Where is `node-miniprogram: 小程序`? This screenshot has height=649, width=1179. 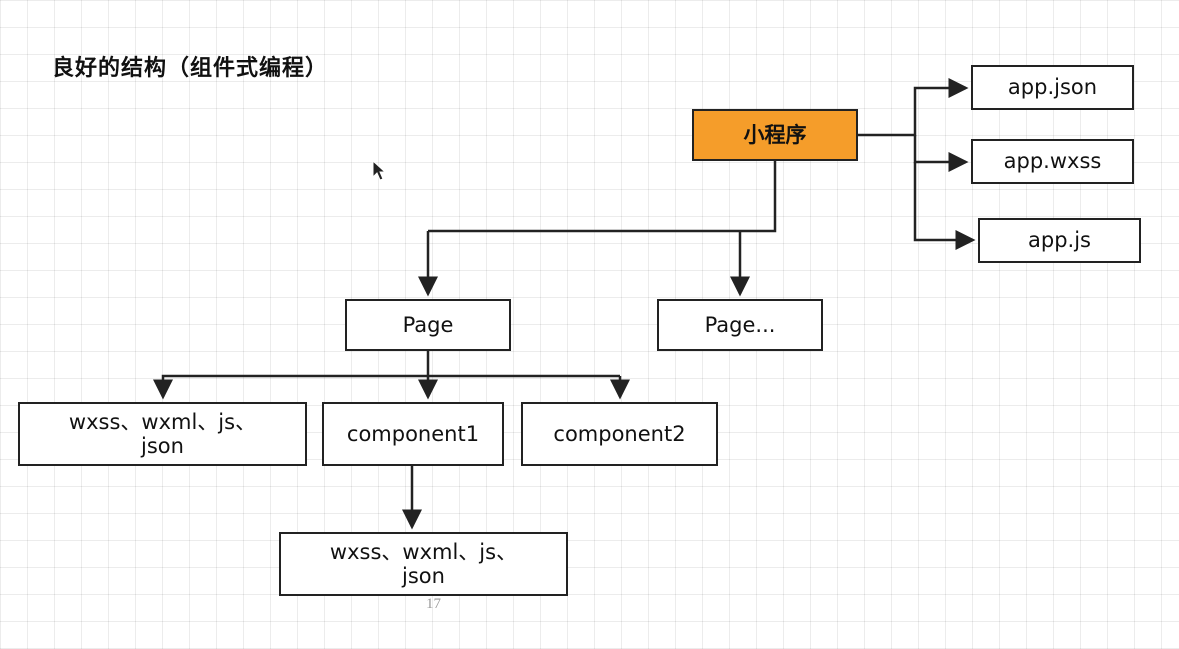
node-miniprogram: 小程序 is located at coordinates (775, 135).